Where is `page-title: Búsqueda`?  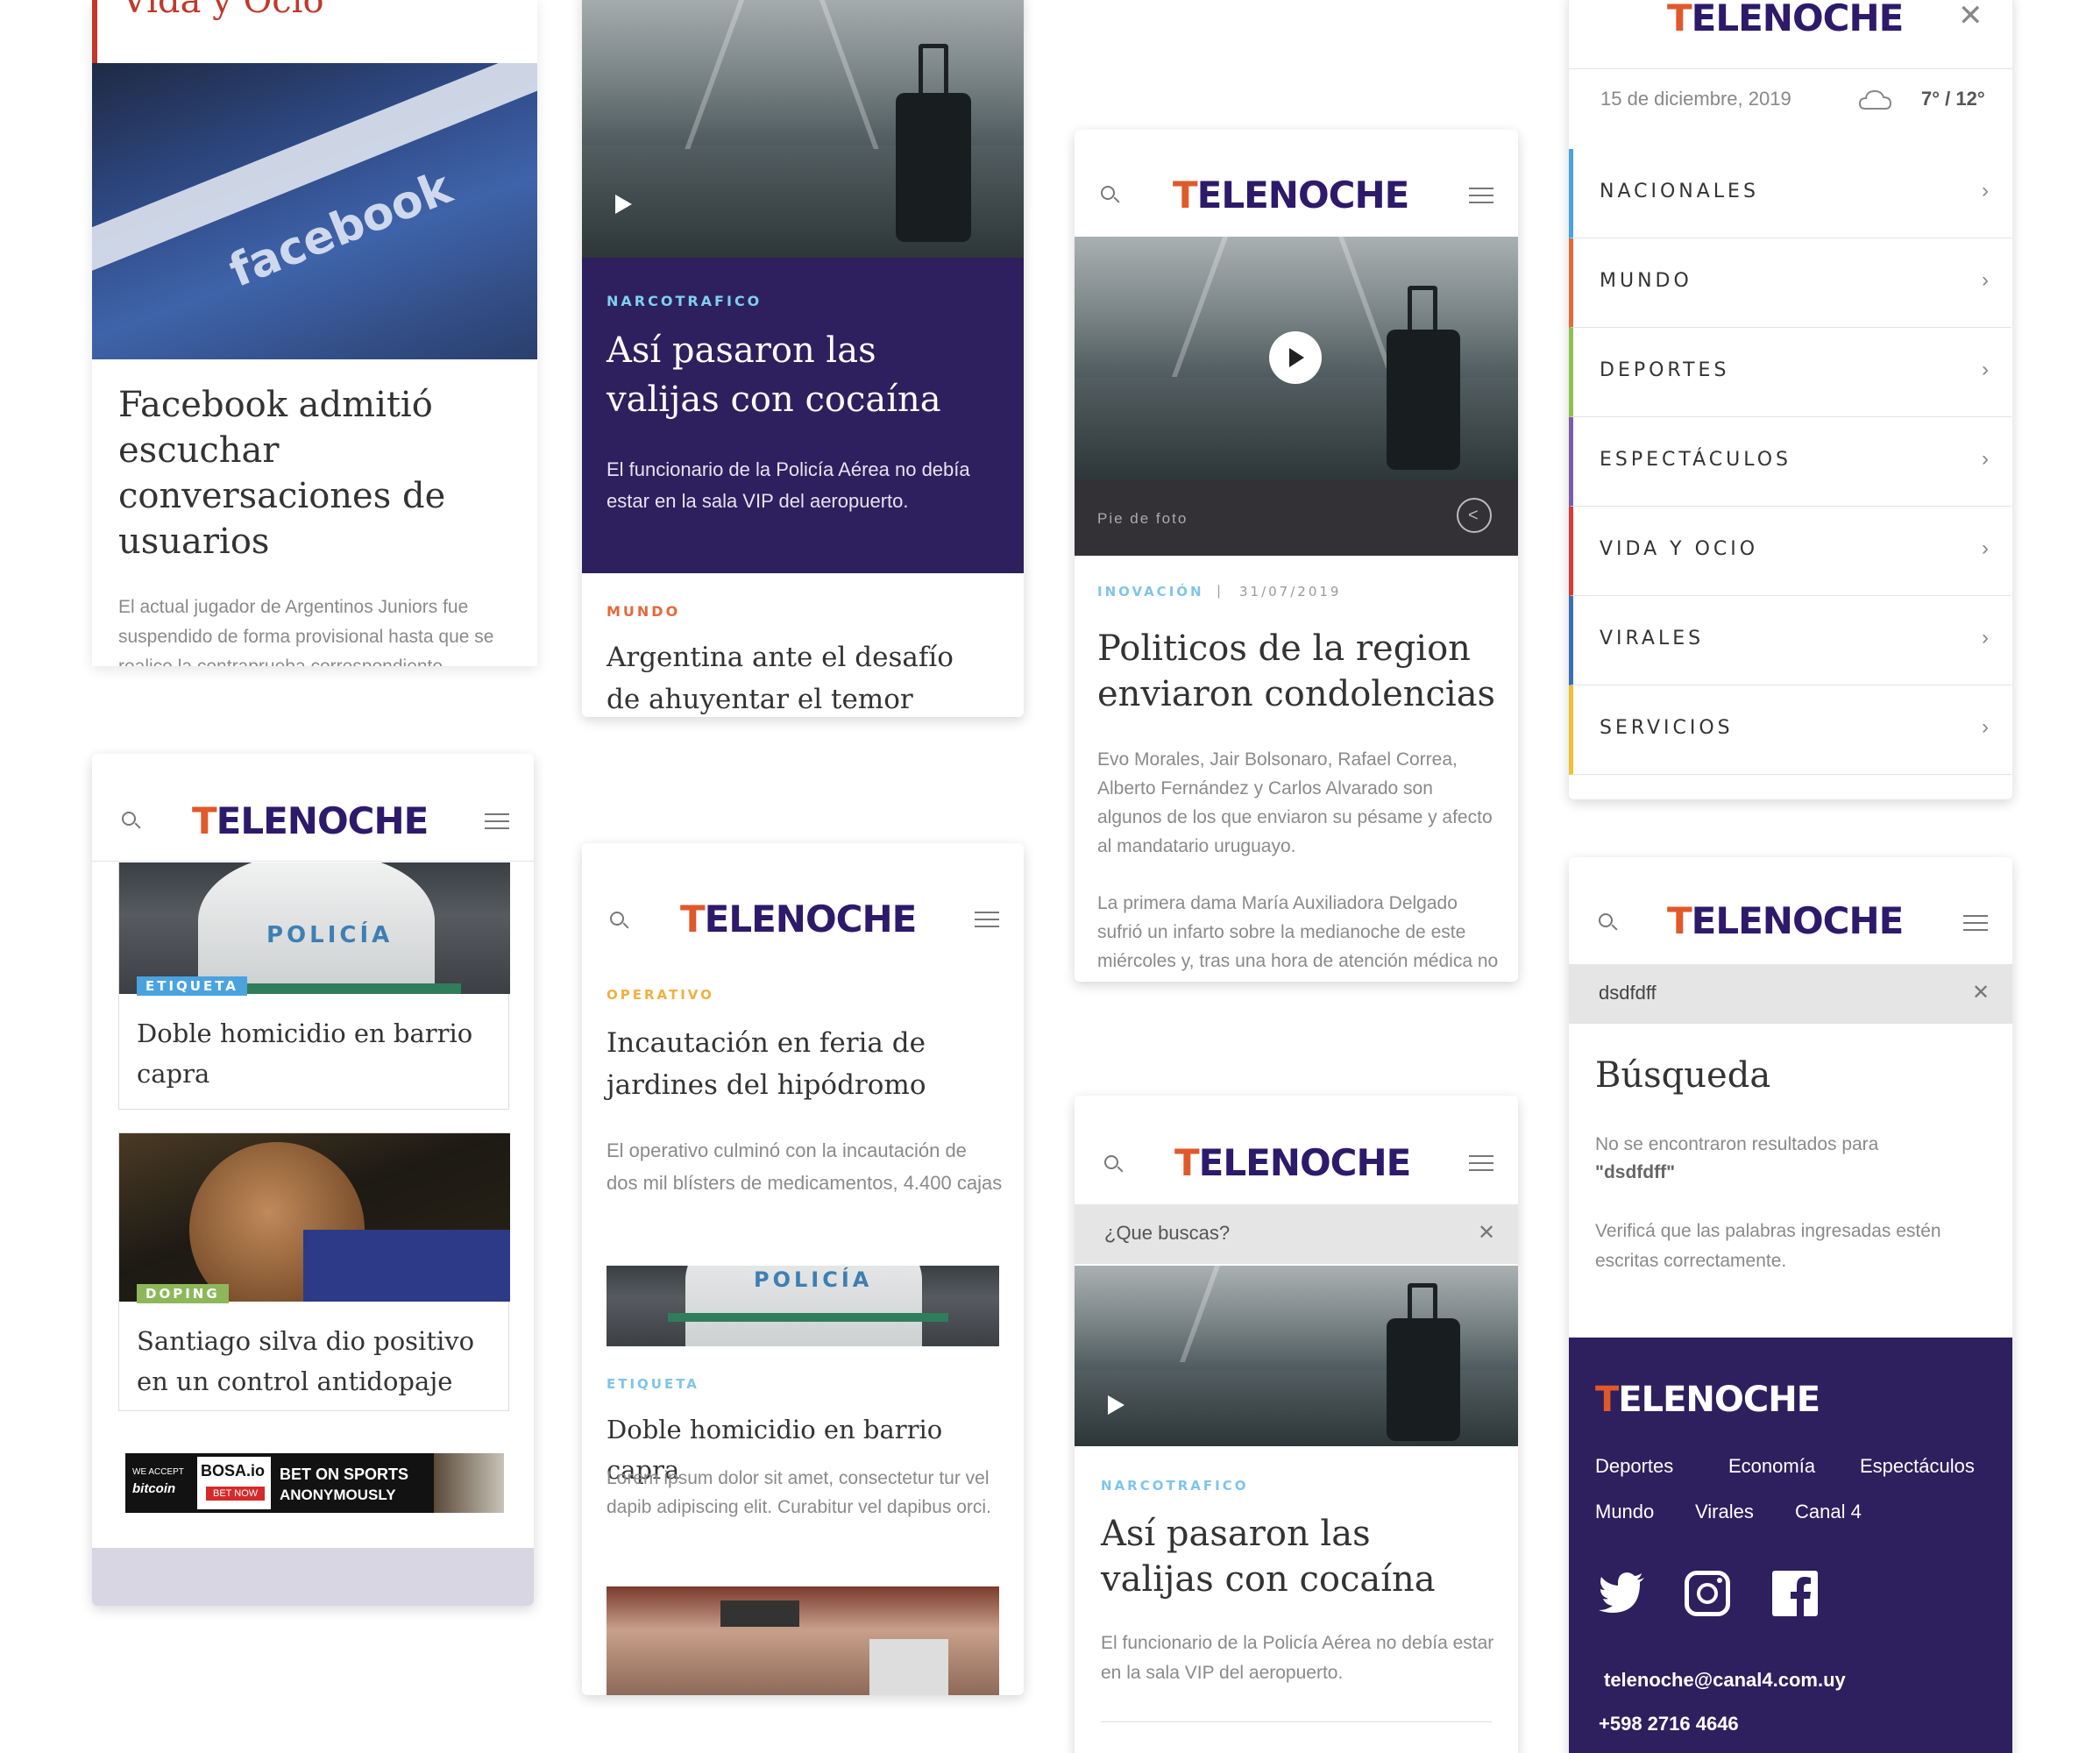
page-title: Búsqueda is located at coordinates (1683, 1075).